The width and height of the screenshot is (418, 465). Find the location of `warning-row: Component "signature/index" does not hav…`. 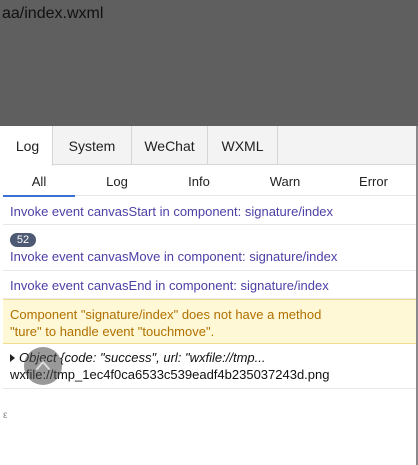

warning-row: Component "signature/index" does not hav… is located at coordinates (209, 321).